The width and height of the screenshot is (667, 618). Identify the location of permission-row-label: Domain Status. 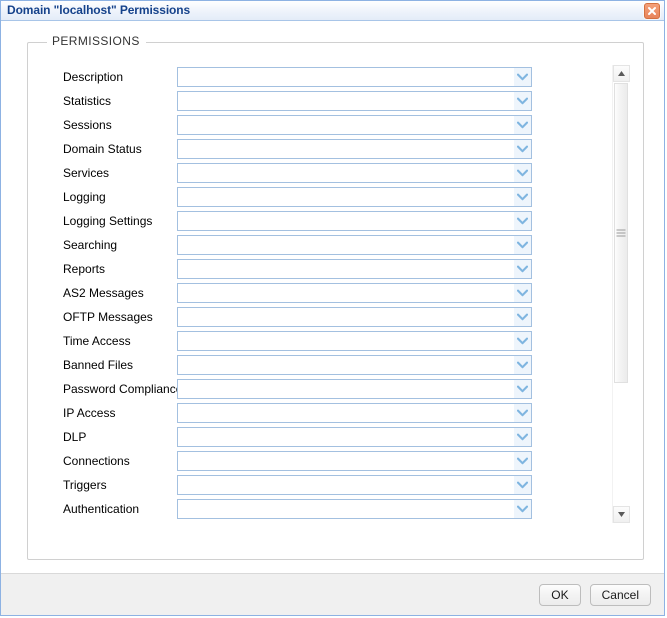
(102, 149).